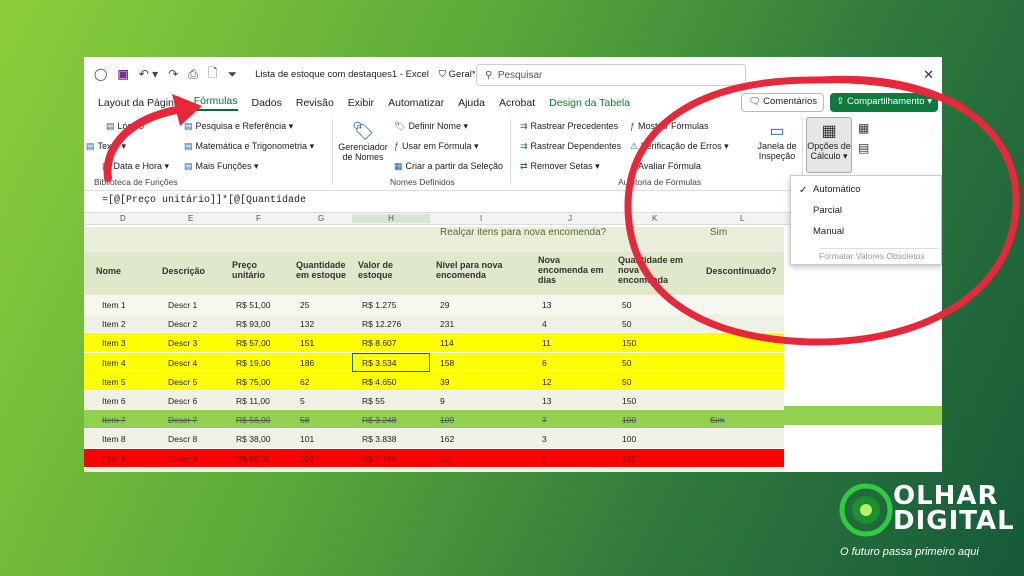  Describe the element at coordinates (122, 74) in the screenshot. I see `save-icon: ▣` at that location.